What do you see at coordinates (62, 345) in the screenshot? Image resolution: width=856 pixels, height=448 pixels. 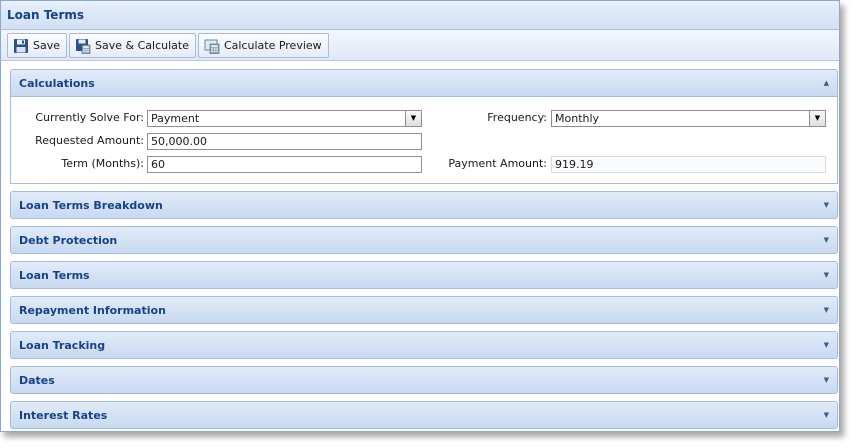 I see `panel-title: Loan Tracking` at bounding box center [62, 345].